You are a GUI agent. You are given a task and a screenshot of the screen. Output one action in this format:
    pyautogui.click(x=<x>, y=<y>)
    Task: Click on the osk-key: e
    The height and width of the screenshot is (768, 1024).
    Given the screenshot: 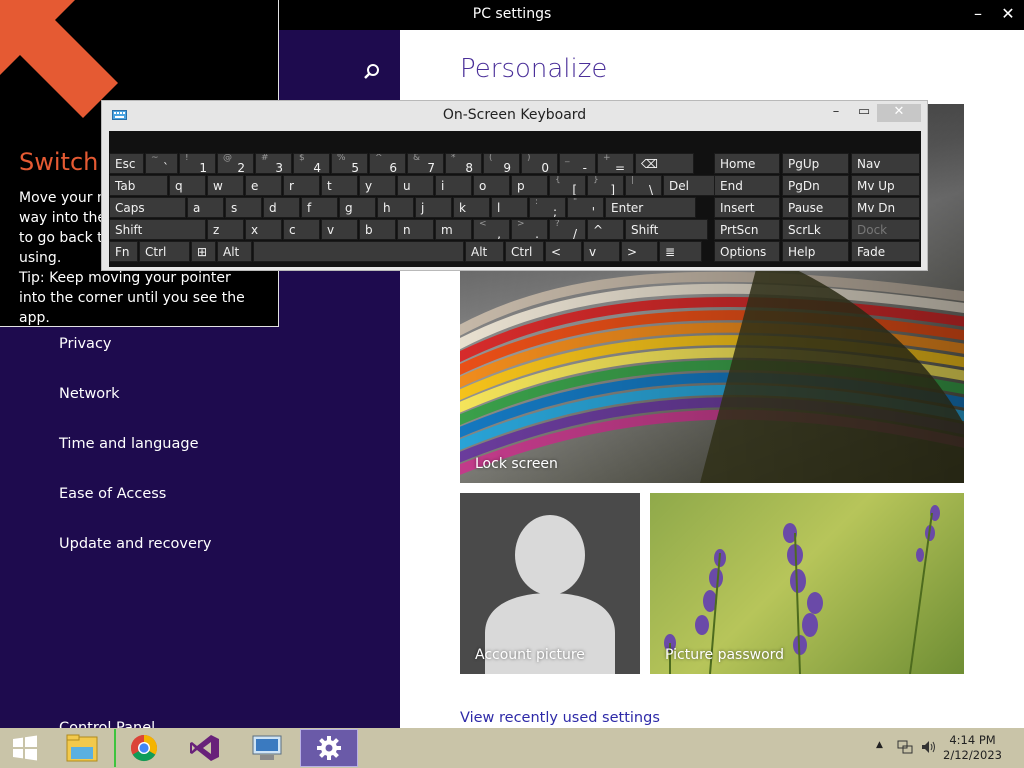 What is the action you would take?
    pyautogui.click(x=263, y=185)
    